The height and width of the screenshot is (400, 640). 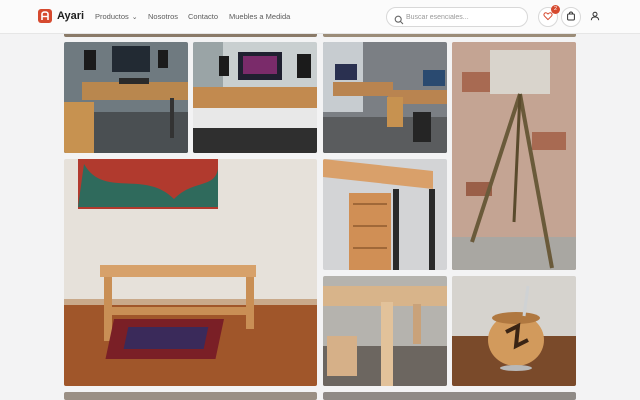 I want to click on bag-icon, so click(x=571, y=17).